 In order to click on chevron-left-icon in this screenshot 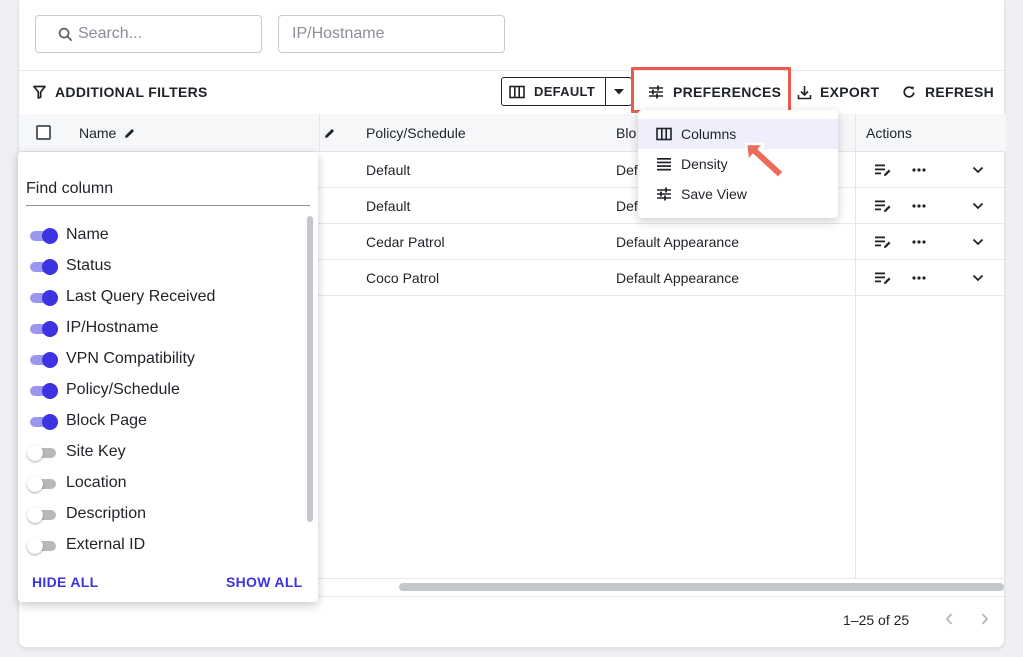, I will do `click(949, 619)`.